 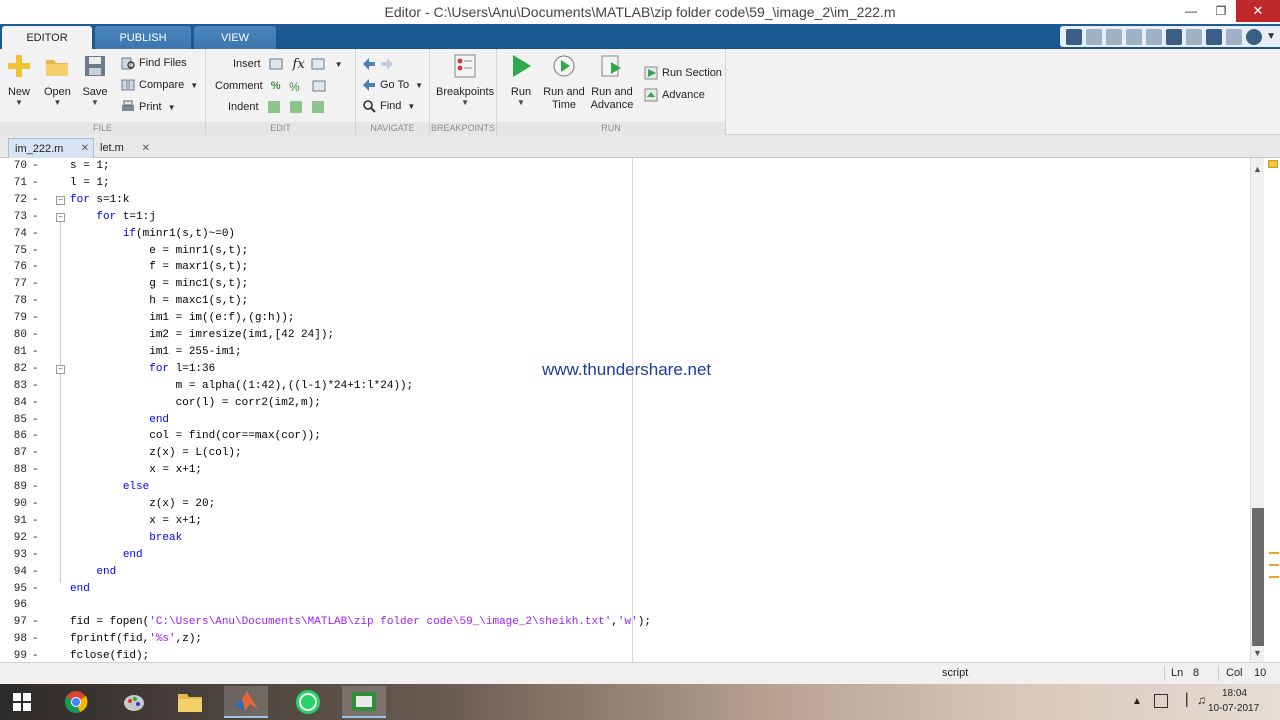 What do you see at coordinates (521, 80) in the screenshot?
I see `run-button: Run ▼` at bounding box center [521, 80].